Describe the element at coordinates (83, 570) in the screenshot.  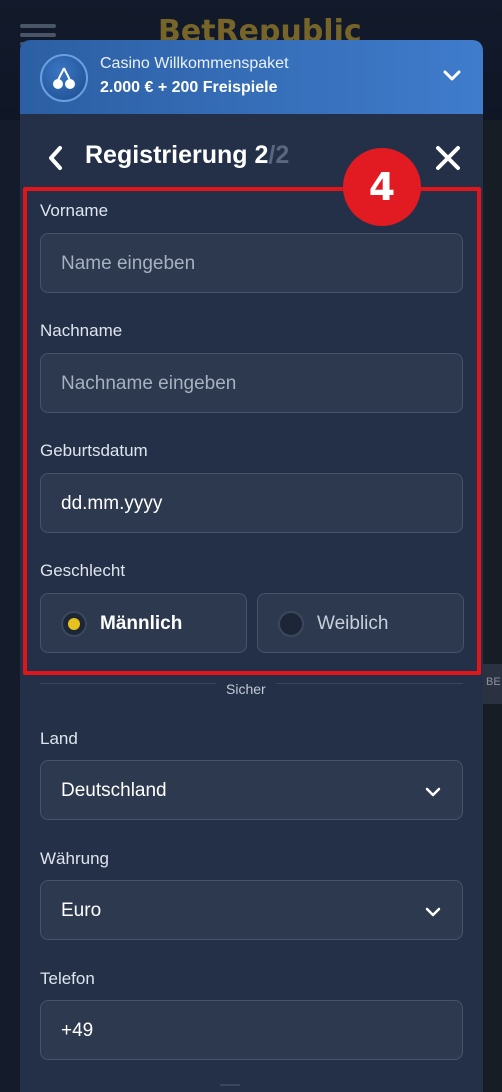
I see `geschlecht-label: Geschlecht` at that location.